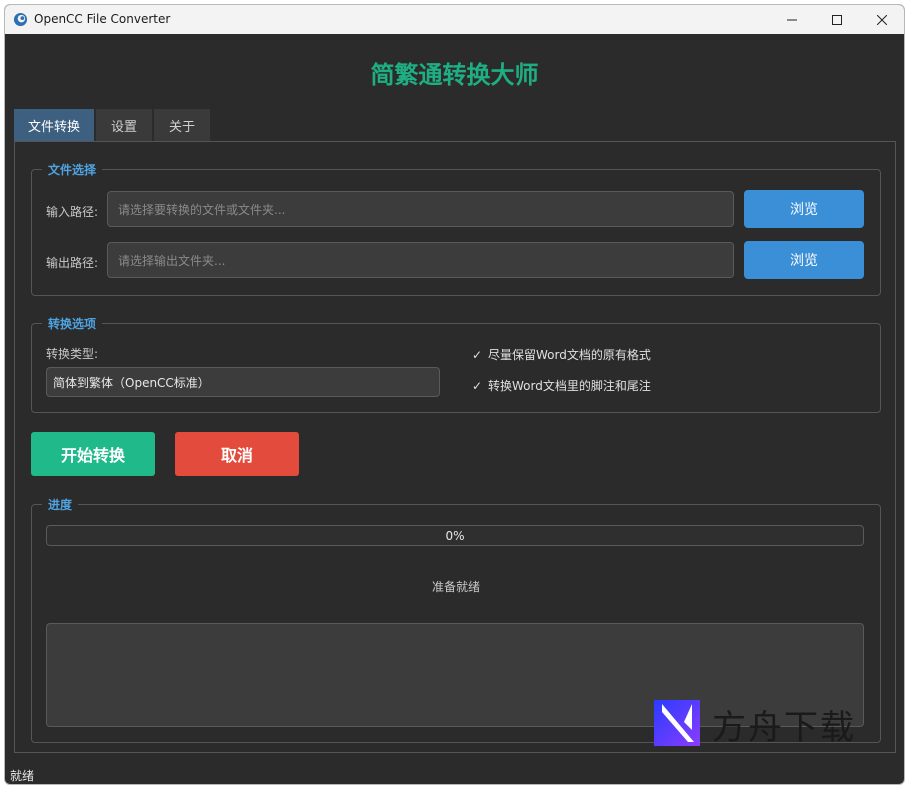 This screenshot has height=789, width=909. I want to click on maximize-icon, so click(836, 19).